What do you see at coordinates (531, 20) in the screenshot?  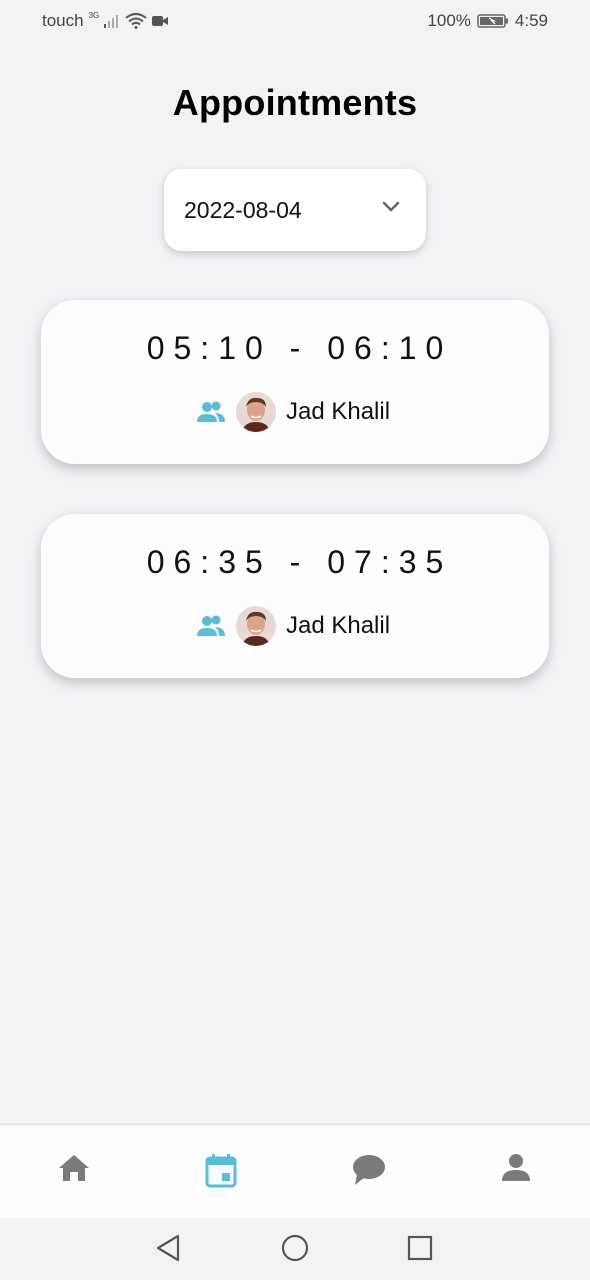 I see `clock-time: 4:59` at bounding box center [531, 20].